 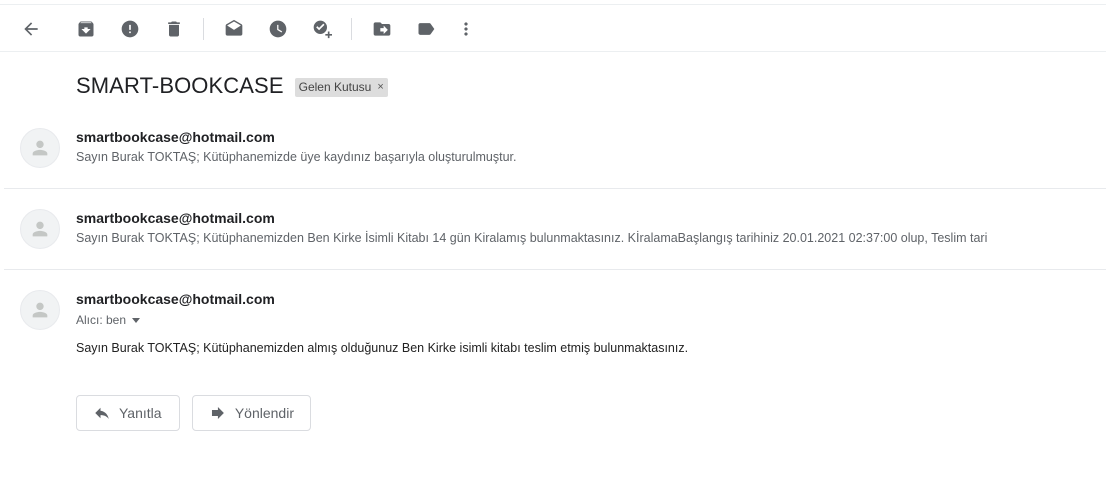 What do you see at coordinates (426, 29) in the screenshot?
I see `labels-icon` at bounding box center [426, 29].